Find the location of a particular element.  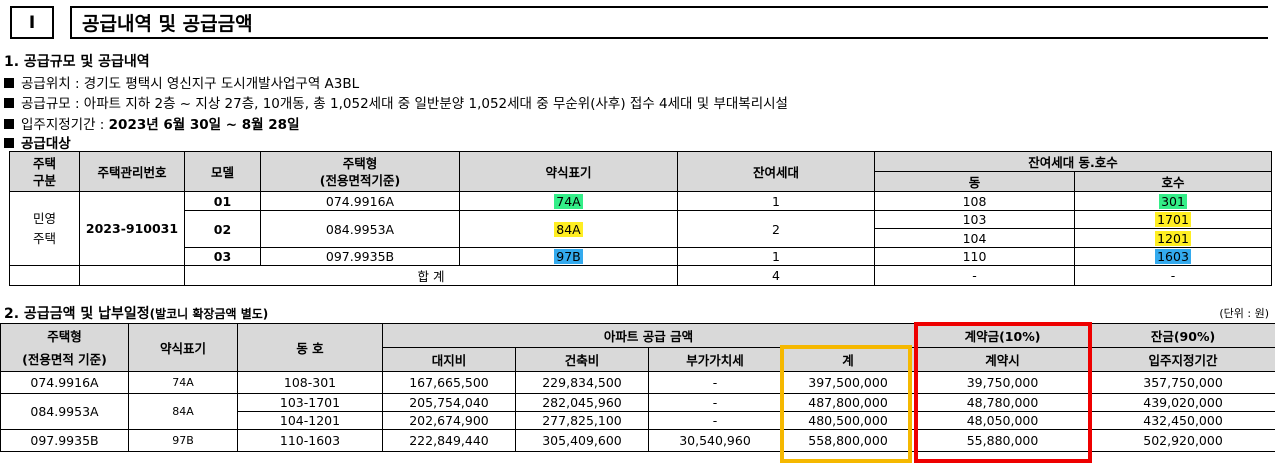

cell-land: 202,674,900 is located at coordinates (449, 420).